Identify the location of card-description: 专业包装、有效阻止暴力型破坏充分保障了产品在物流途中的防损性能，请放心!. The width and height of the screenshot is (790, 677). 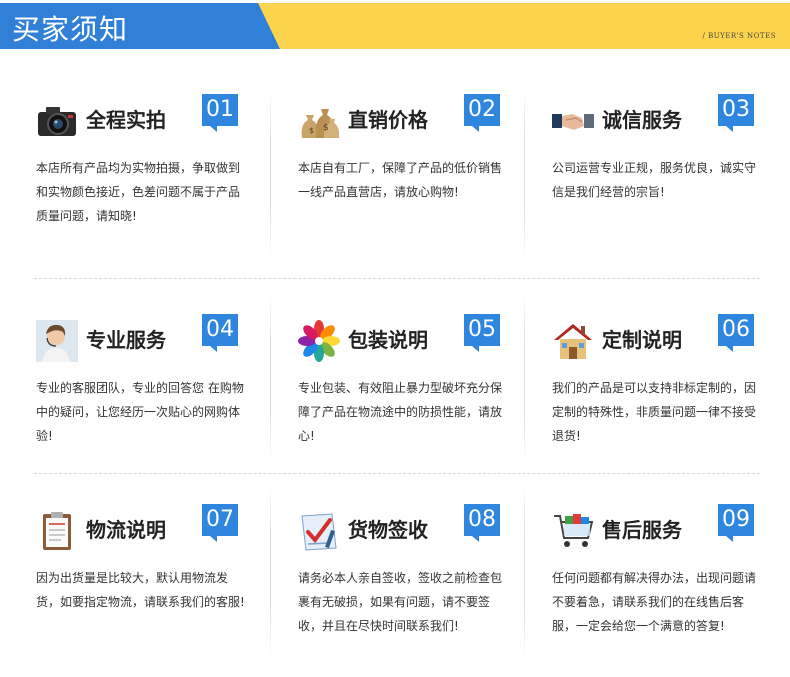
(400, 412).